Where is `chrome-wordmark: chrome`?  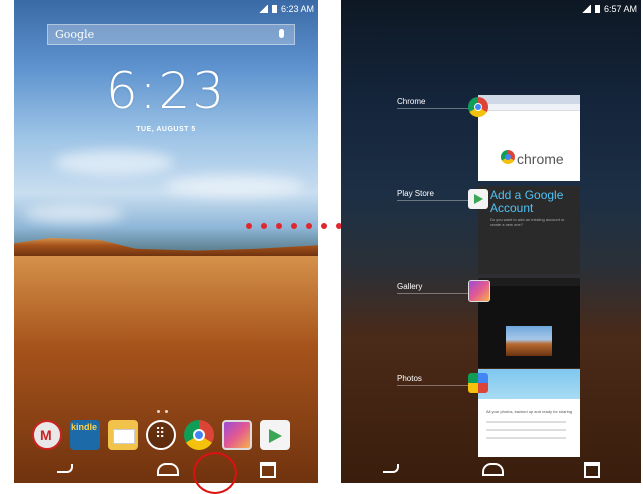 chrome-wordmark: chrome is located at coordinates (540, 159).